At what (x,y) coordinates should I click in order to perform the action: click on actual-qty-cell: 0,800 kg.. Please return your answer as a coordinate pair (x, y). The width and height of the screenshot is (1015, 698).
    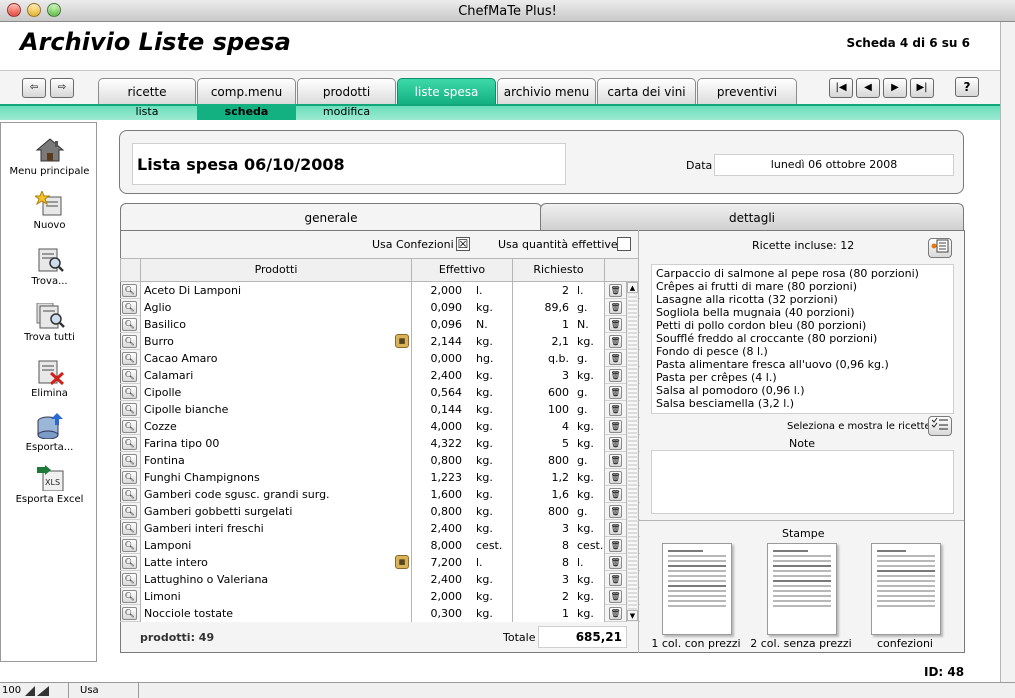
    Looking at the image, I should click on (462, 460).